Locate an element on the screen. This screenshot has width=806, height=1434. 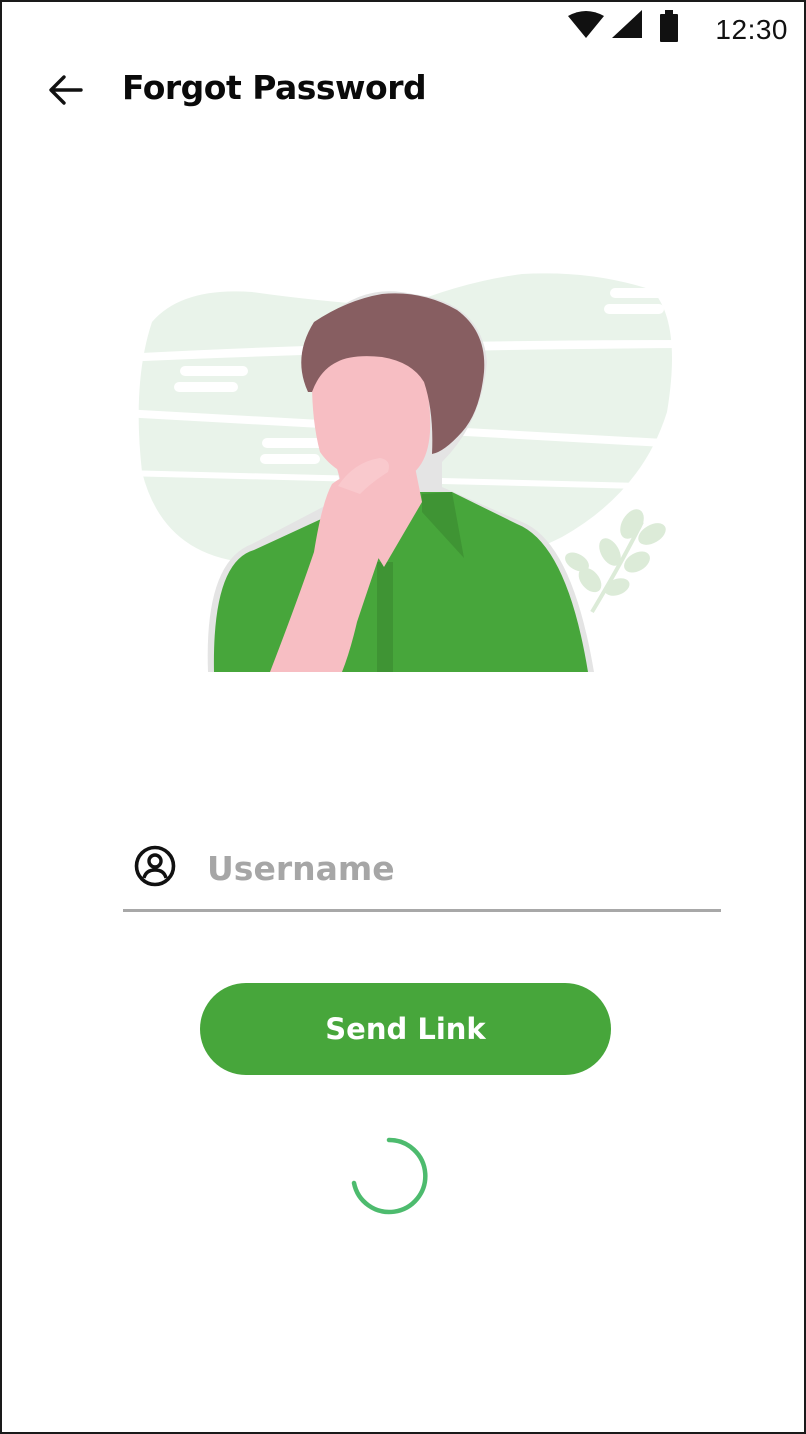
status-bar: 12:30 is located at coordinates (403, 27).